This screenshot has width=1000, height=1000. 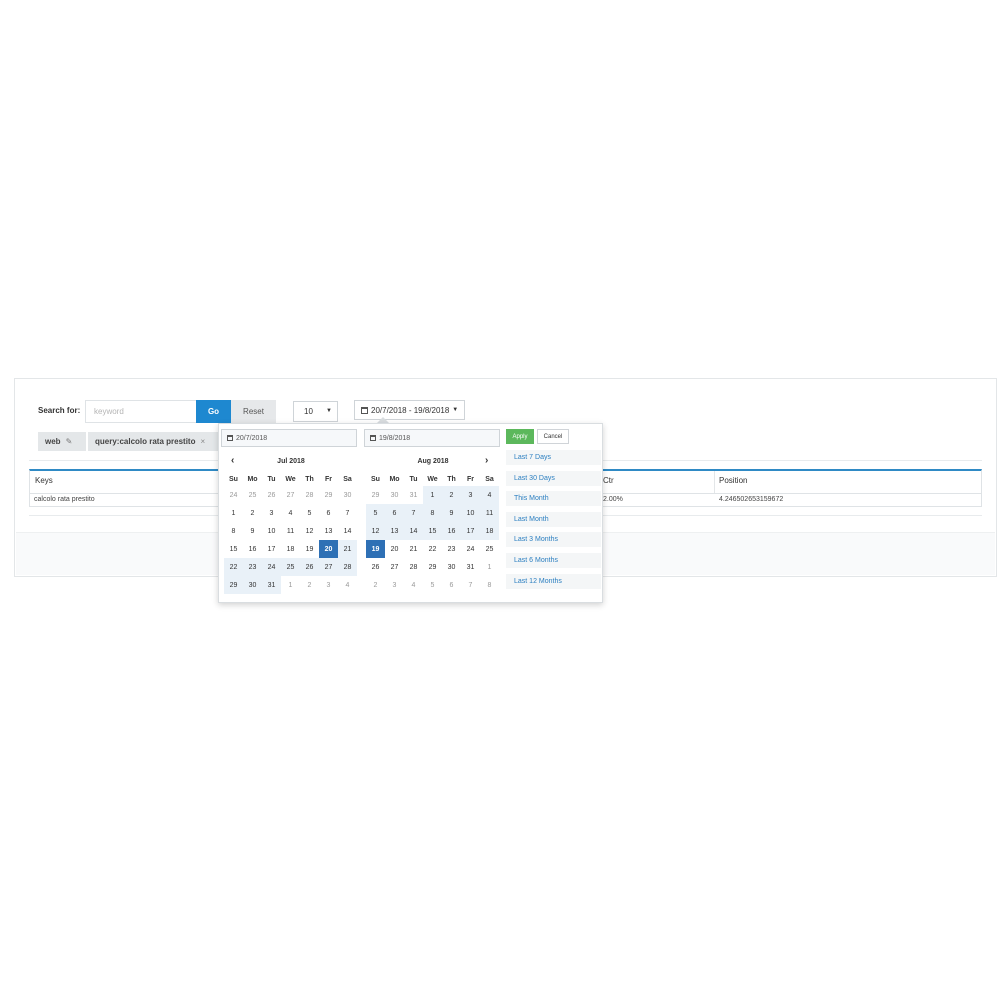 I want to click on calendar-day: 13, so click(x=394, y=531).